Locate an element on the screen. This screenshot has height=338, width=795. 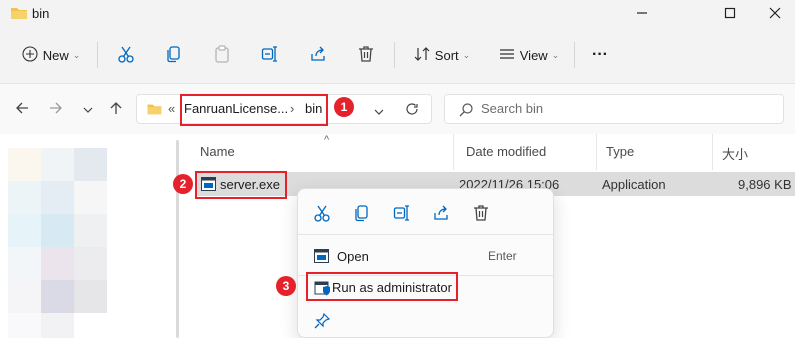
navigation-pane is located at coordinates (85, 236).